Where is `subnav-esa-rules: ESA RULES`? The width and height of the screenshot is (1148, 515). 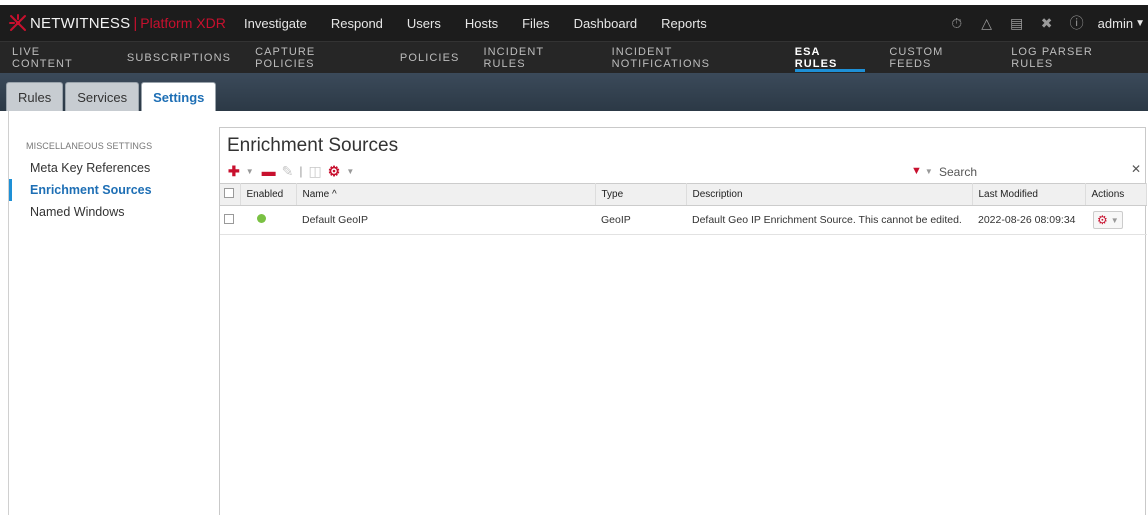 subnav-esa-rules: ESA RULES is located at coordinates (830, 57).